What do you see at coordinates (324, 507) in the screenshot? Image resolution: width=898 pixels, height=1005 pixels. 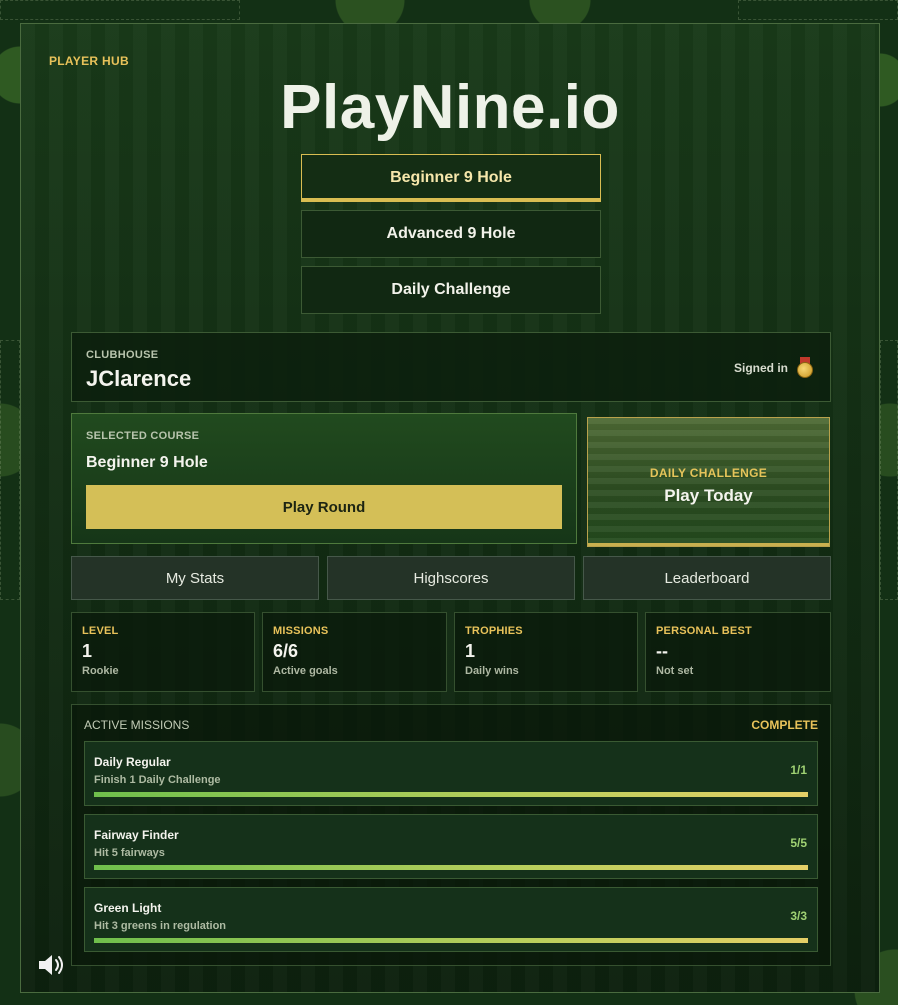 I see `play-round-button: Play Round` at bounding box center [324, 507].